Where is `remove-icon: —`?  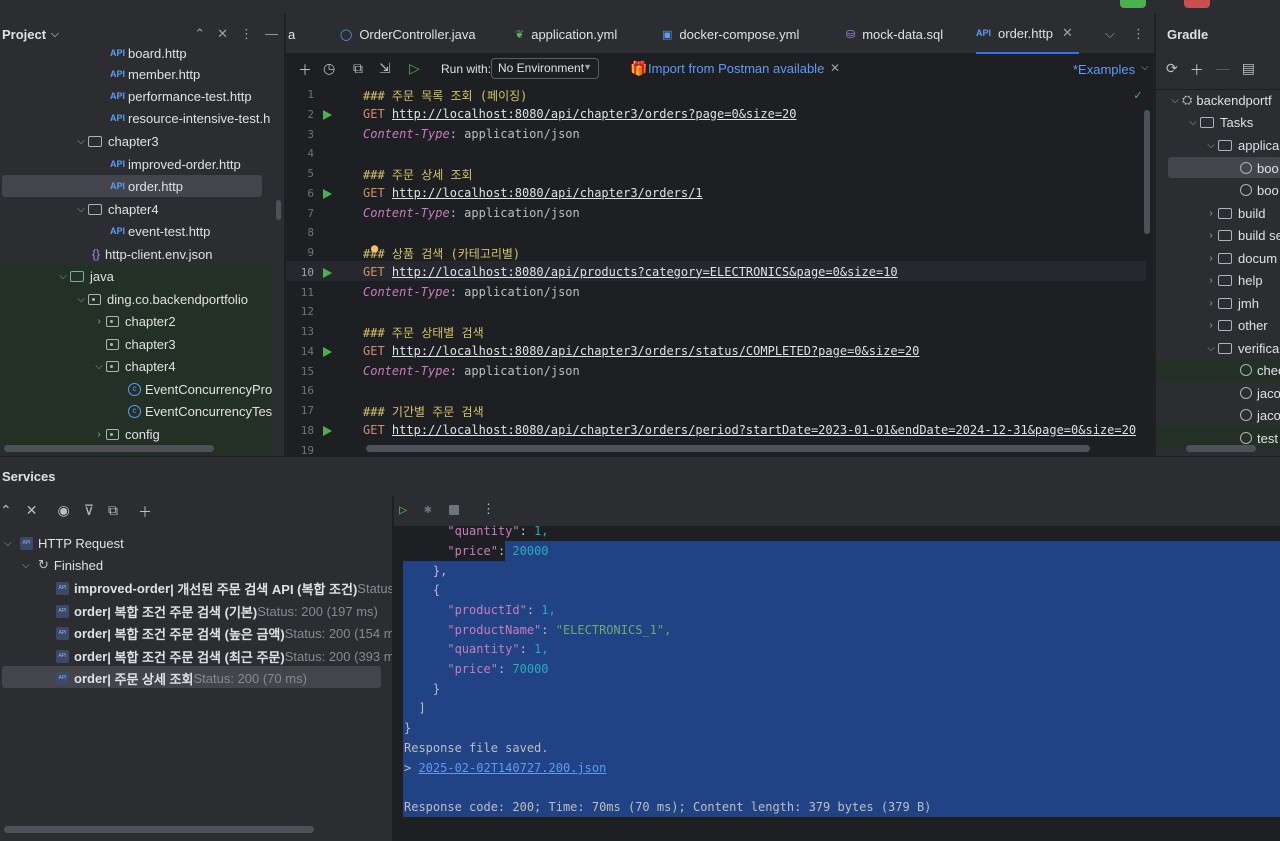 remove-icon: — is located at coordinates (1223, 70).